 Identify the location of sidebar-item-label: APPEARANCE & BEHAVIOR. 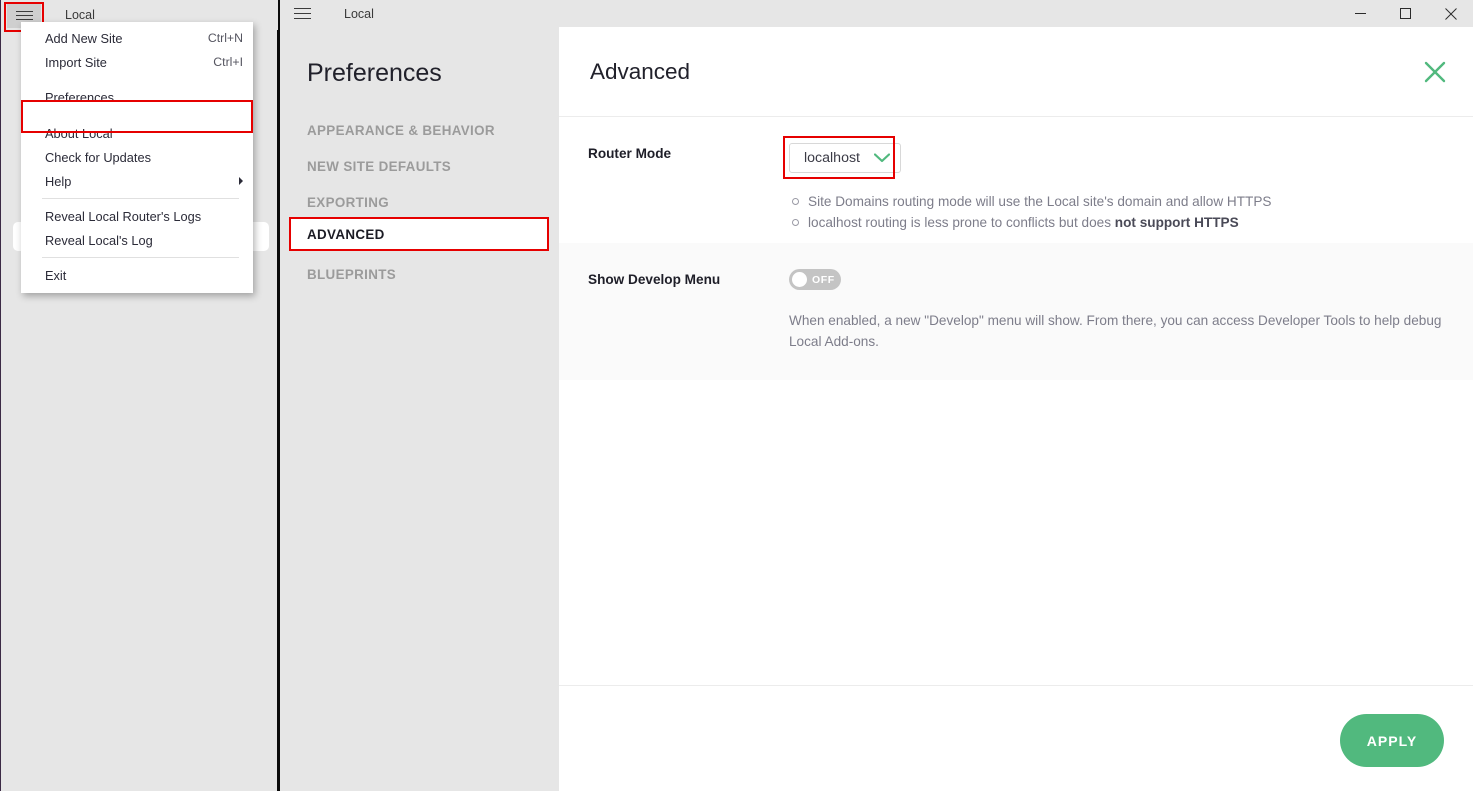
(401, 130).